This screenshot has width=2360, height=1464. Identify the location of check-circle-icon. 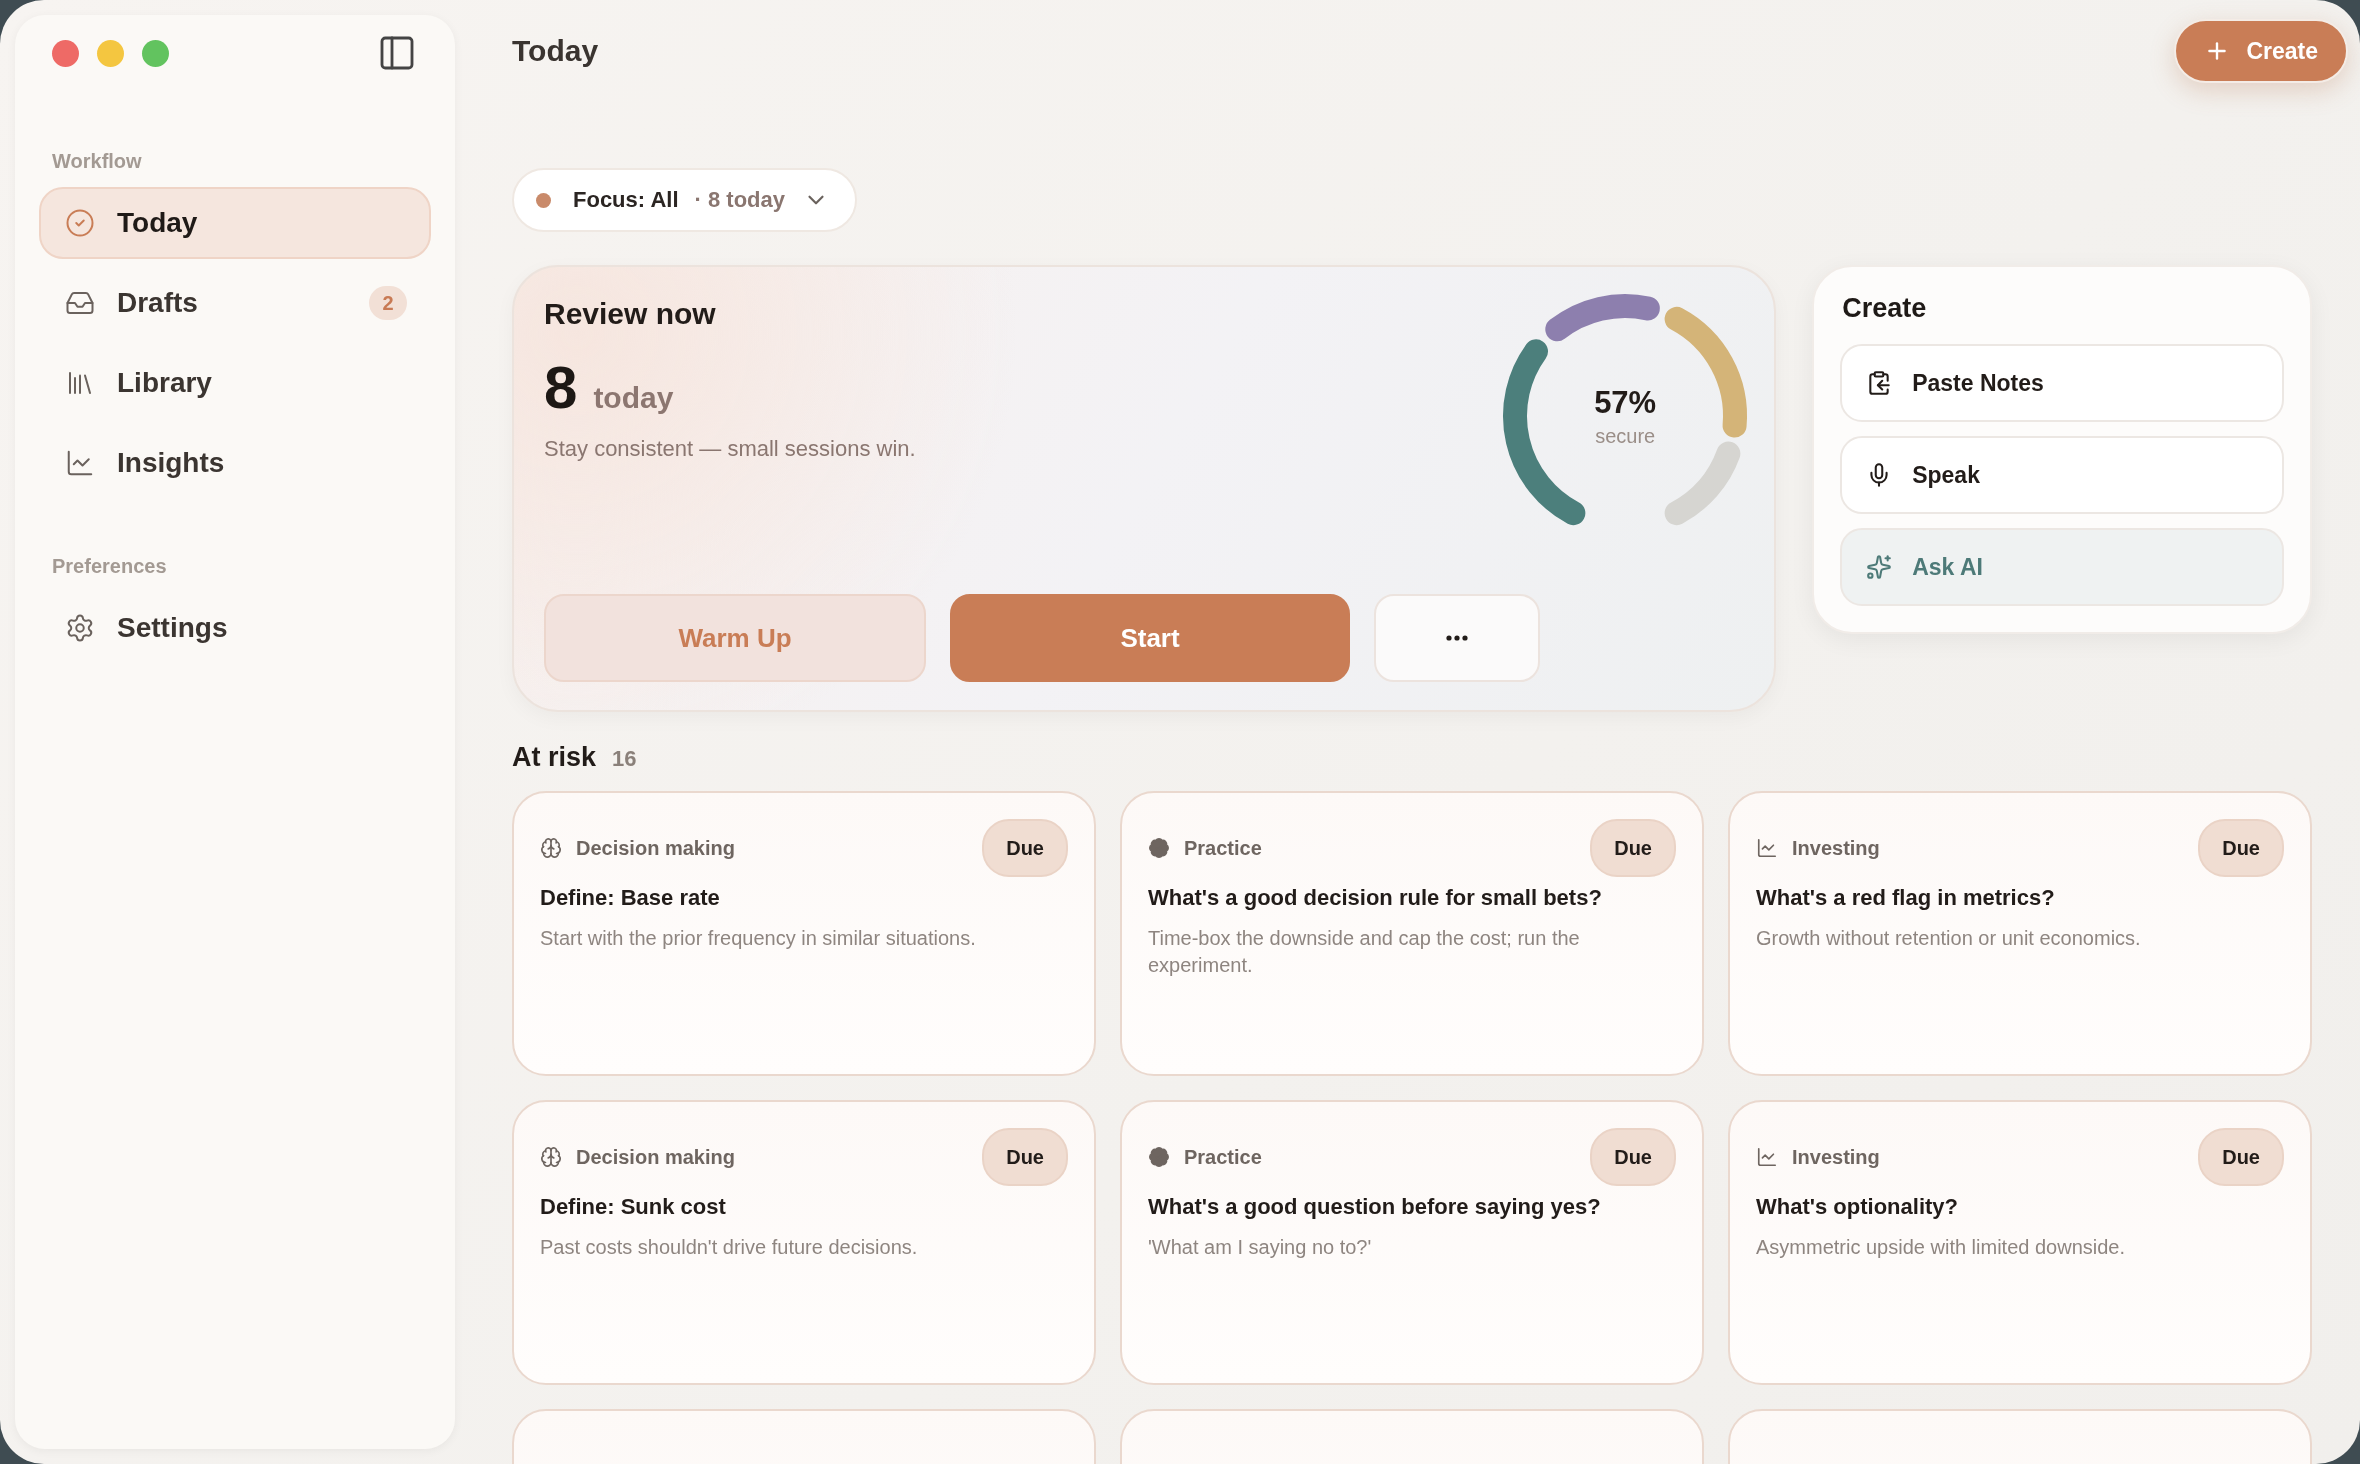
(80, 223).